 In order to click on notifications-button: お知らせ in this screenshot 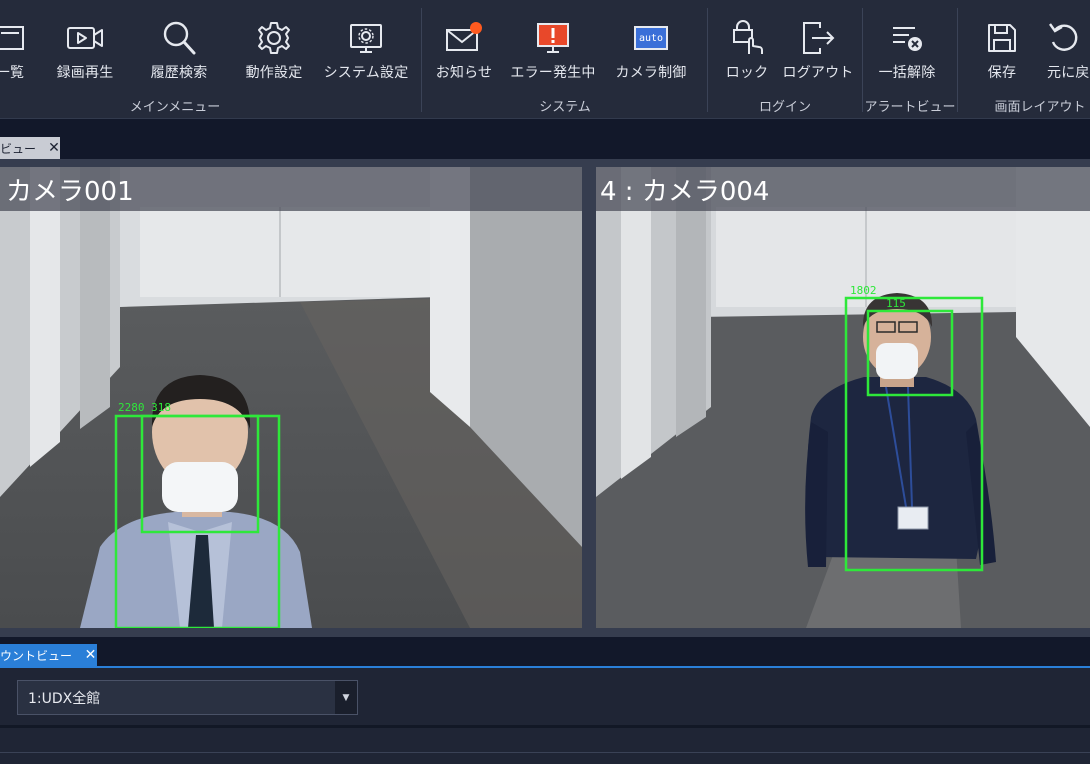, I will do `click(464, 51)`.